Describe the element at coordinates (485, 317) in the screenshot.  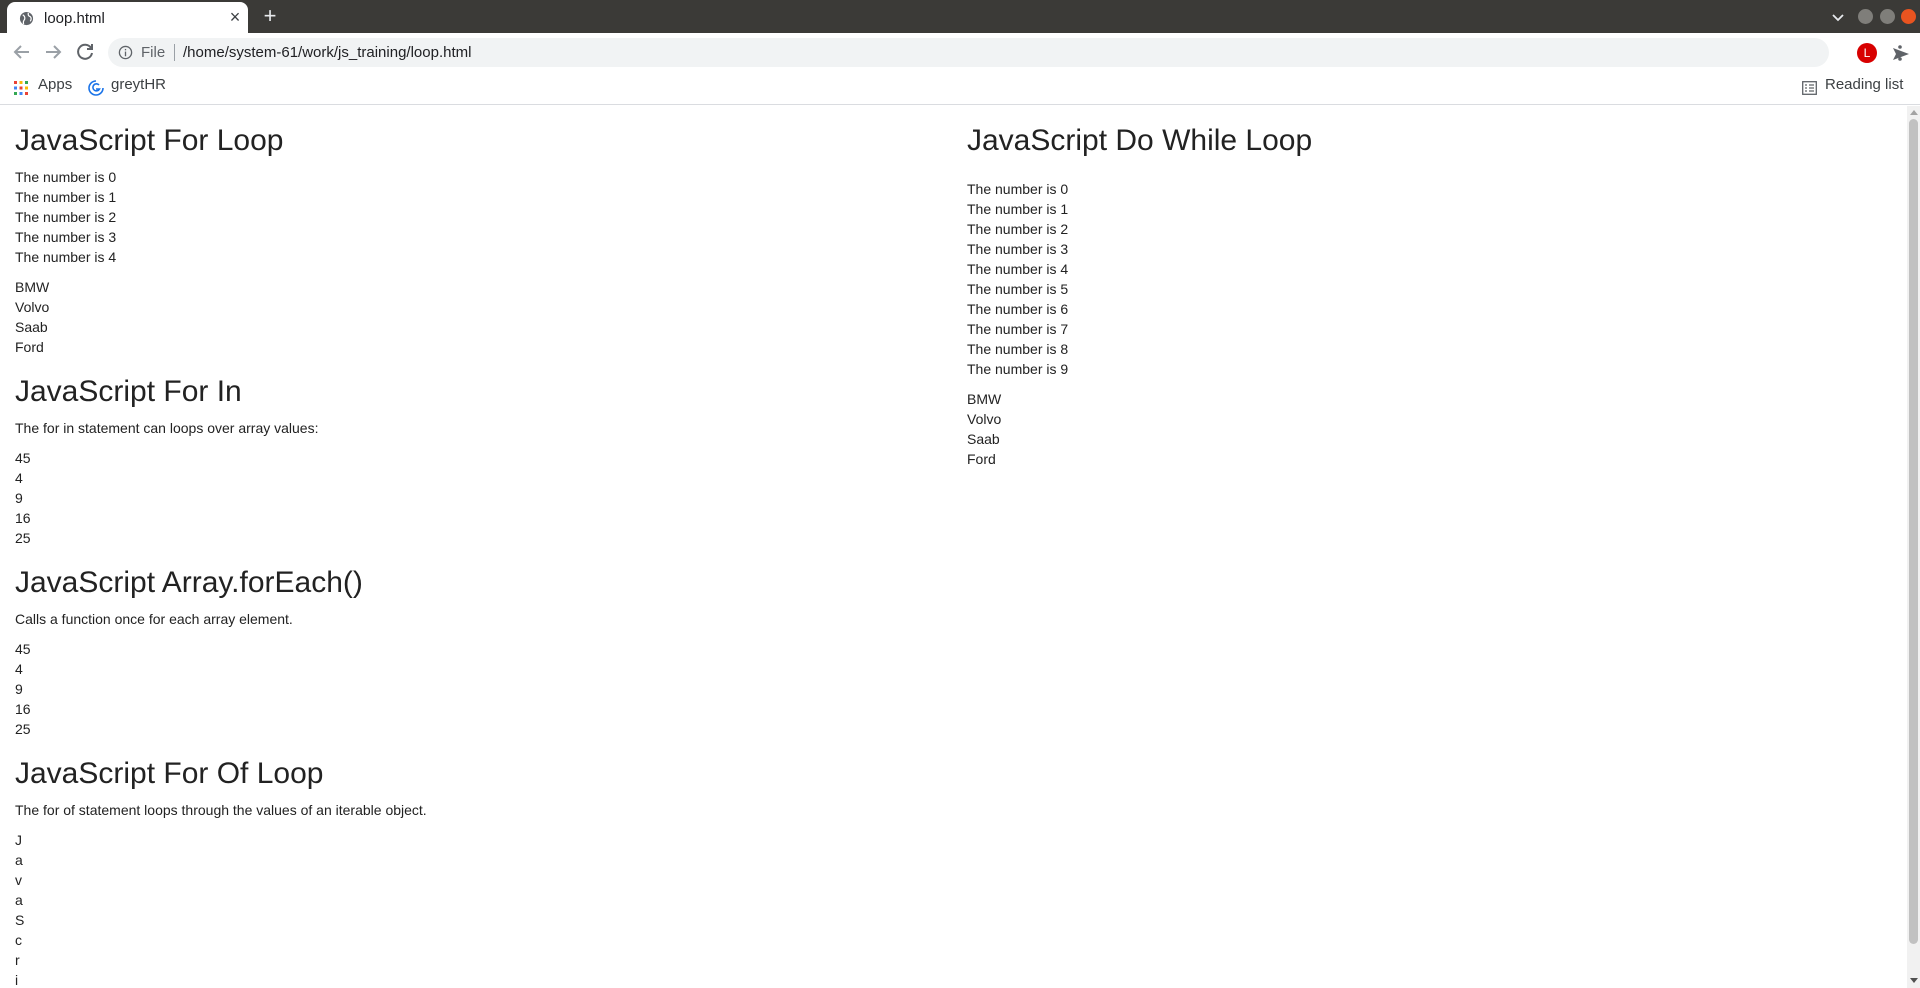
I see `for-loop-cars: BMW Volvo Saab Ford` at that location.